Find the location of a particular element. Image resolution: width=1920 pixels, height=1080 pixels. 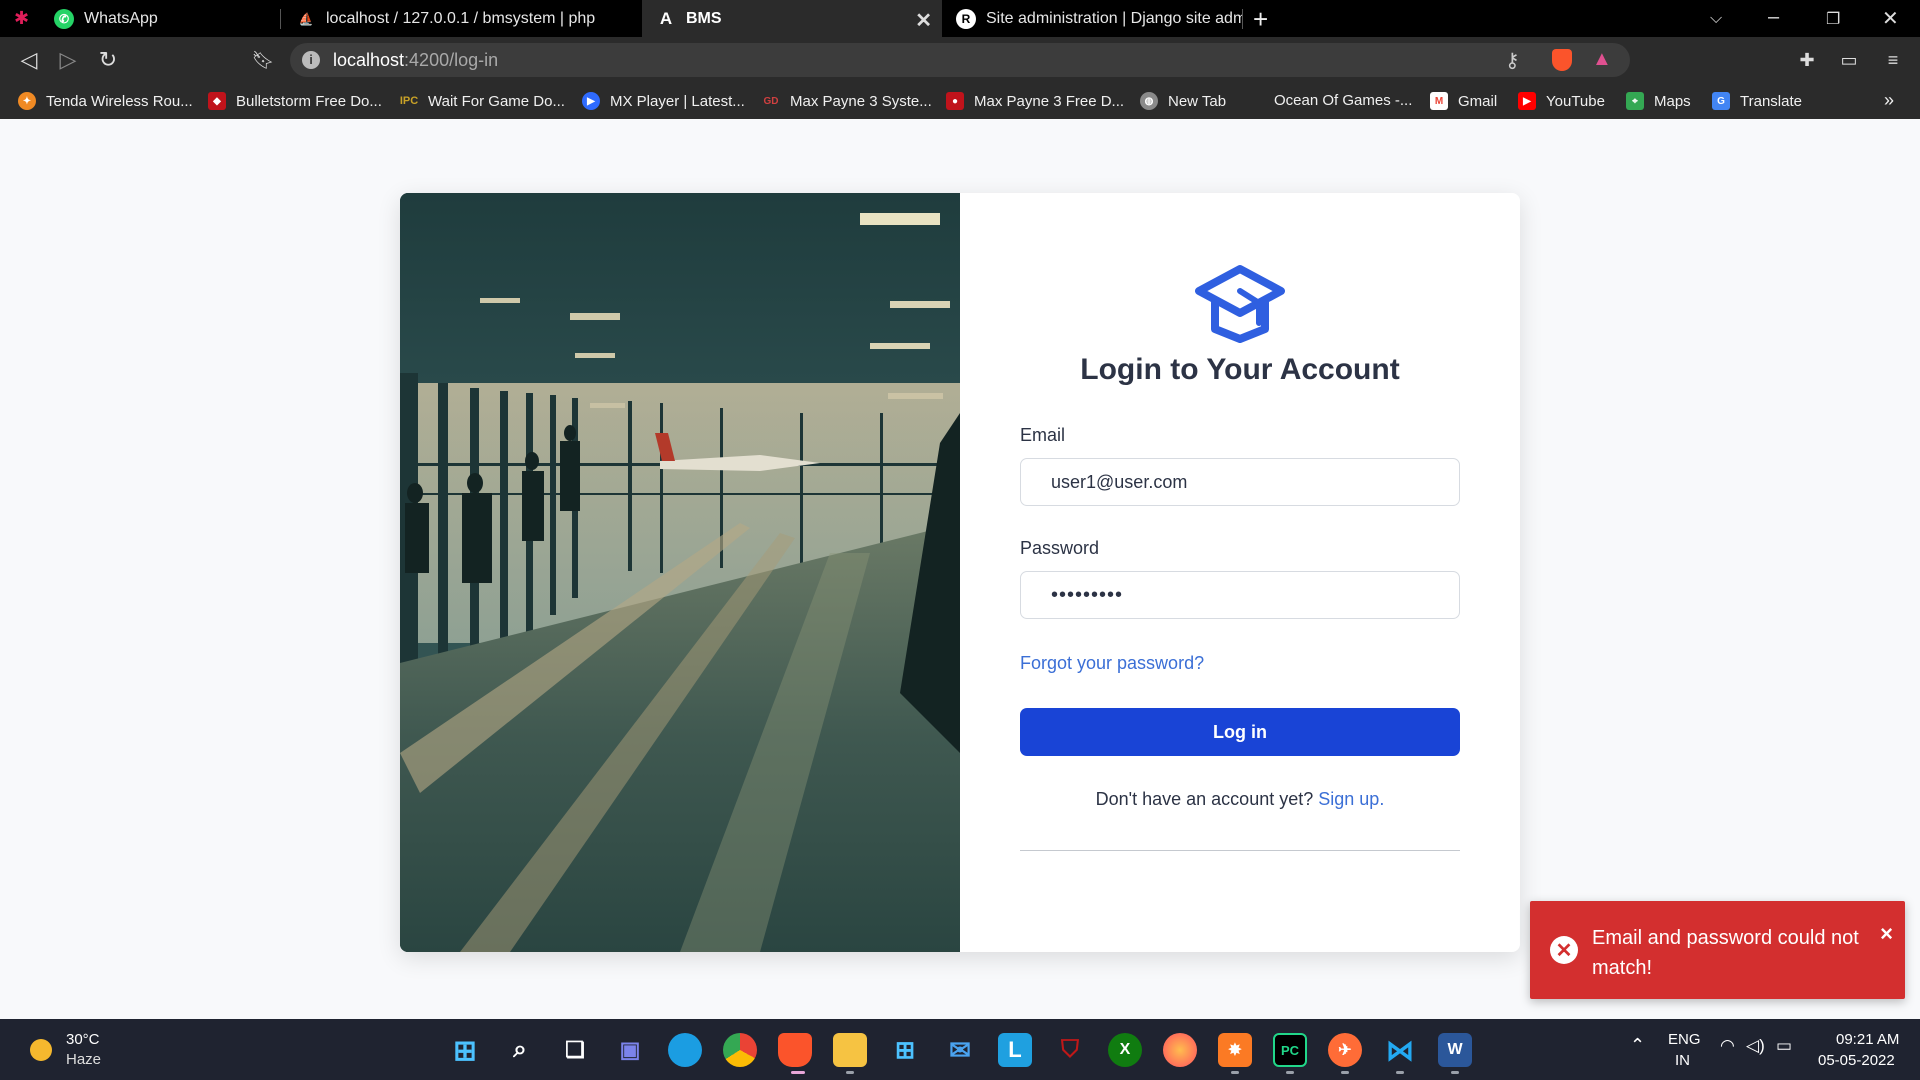

start-icon: ⊞ is located at coordinates (465, 1050).